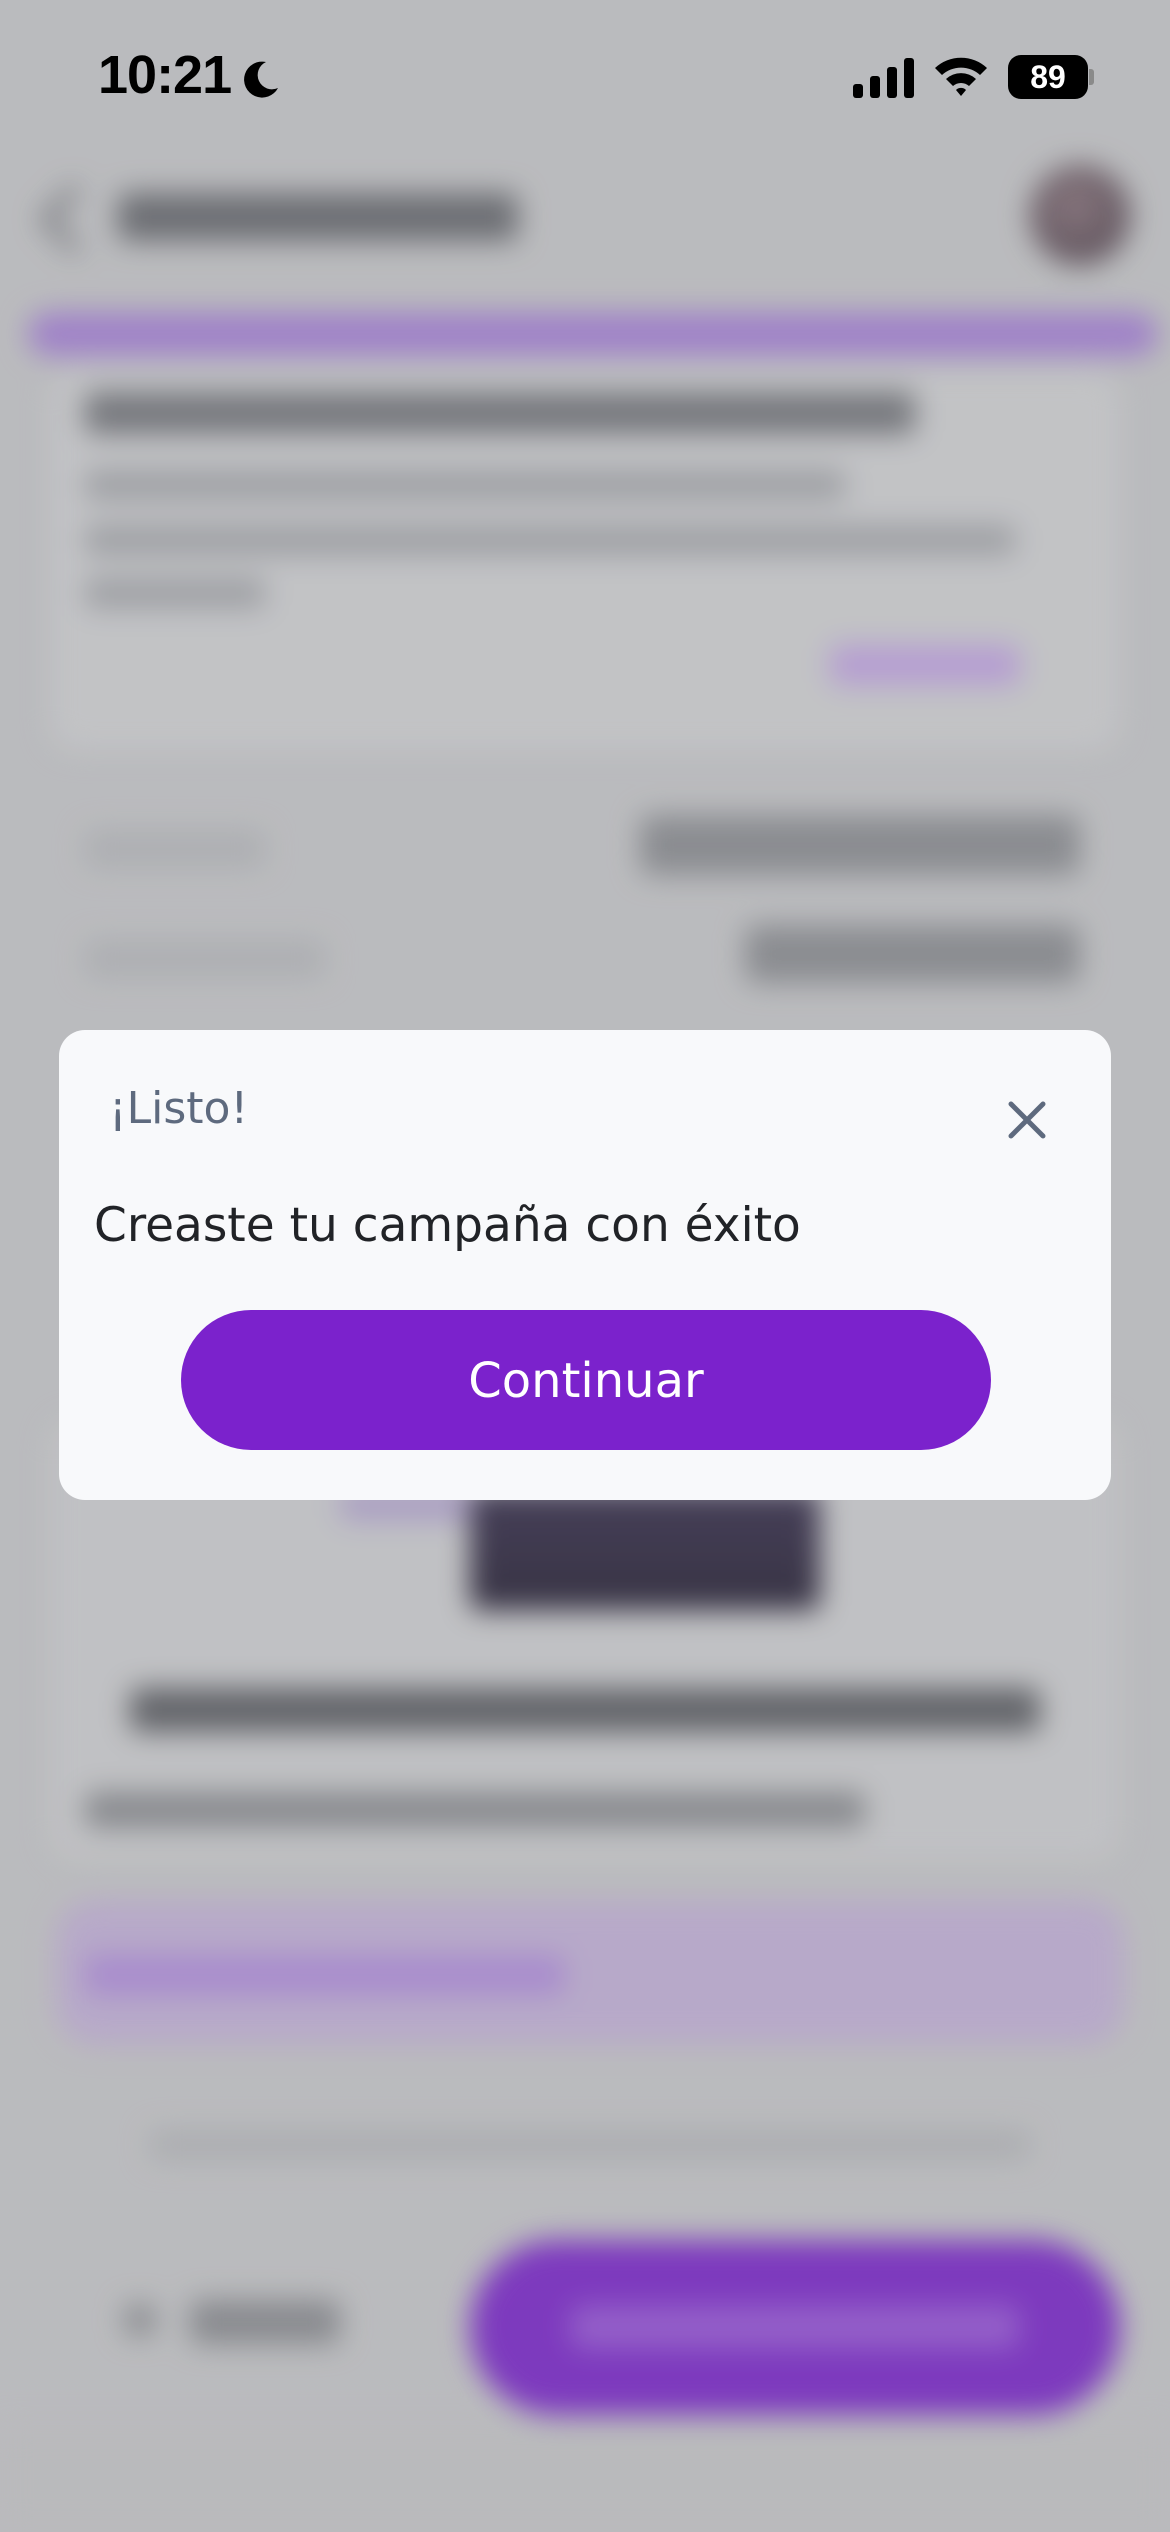 The height and width of the screenshot is (2532, 1170). What do you see at coordinates (1091, 77) in the screenshot?
I see `battery-cap` at bounding box center [1091, 77].